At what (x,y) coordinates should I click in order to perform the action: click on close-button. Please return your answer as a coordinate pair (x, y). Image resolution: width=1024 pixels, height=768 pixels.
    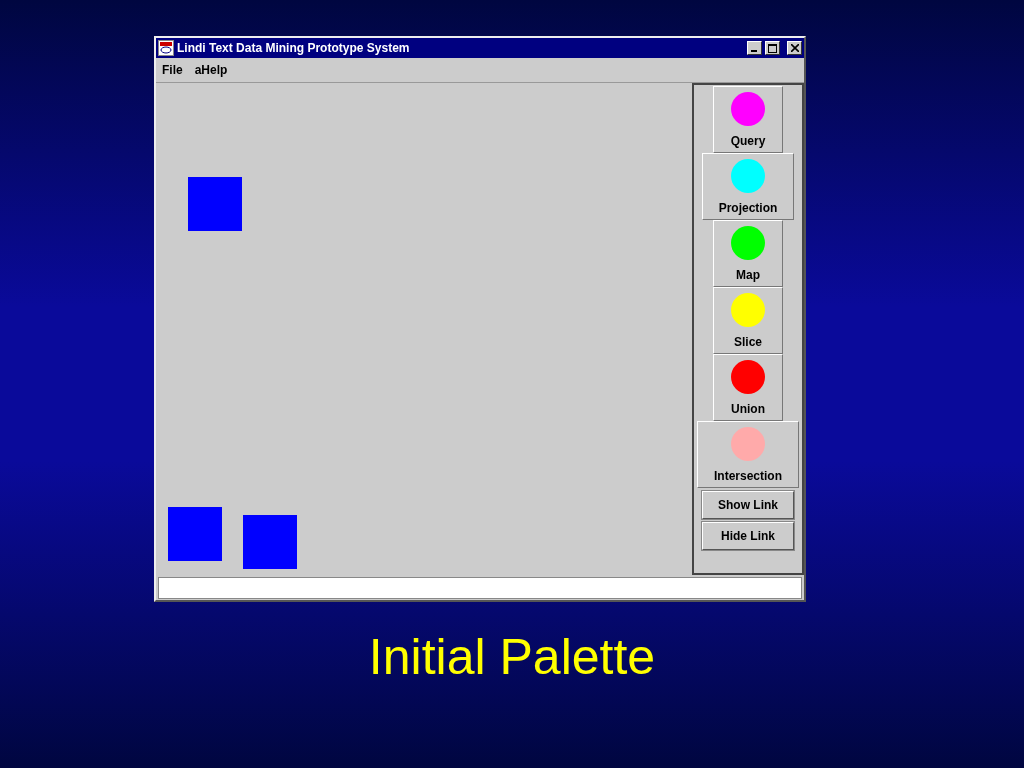
    Looking at the image, I should click on (794, 48).